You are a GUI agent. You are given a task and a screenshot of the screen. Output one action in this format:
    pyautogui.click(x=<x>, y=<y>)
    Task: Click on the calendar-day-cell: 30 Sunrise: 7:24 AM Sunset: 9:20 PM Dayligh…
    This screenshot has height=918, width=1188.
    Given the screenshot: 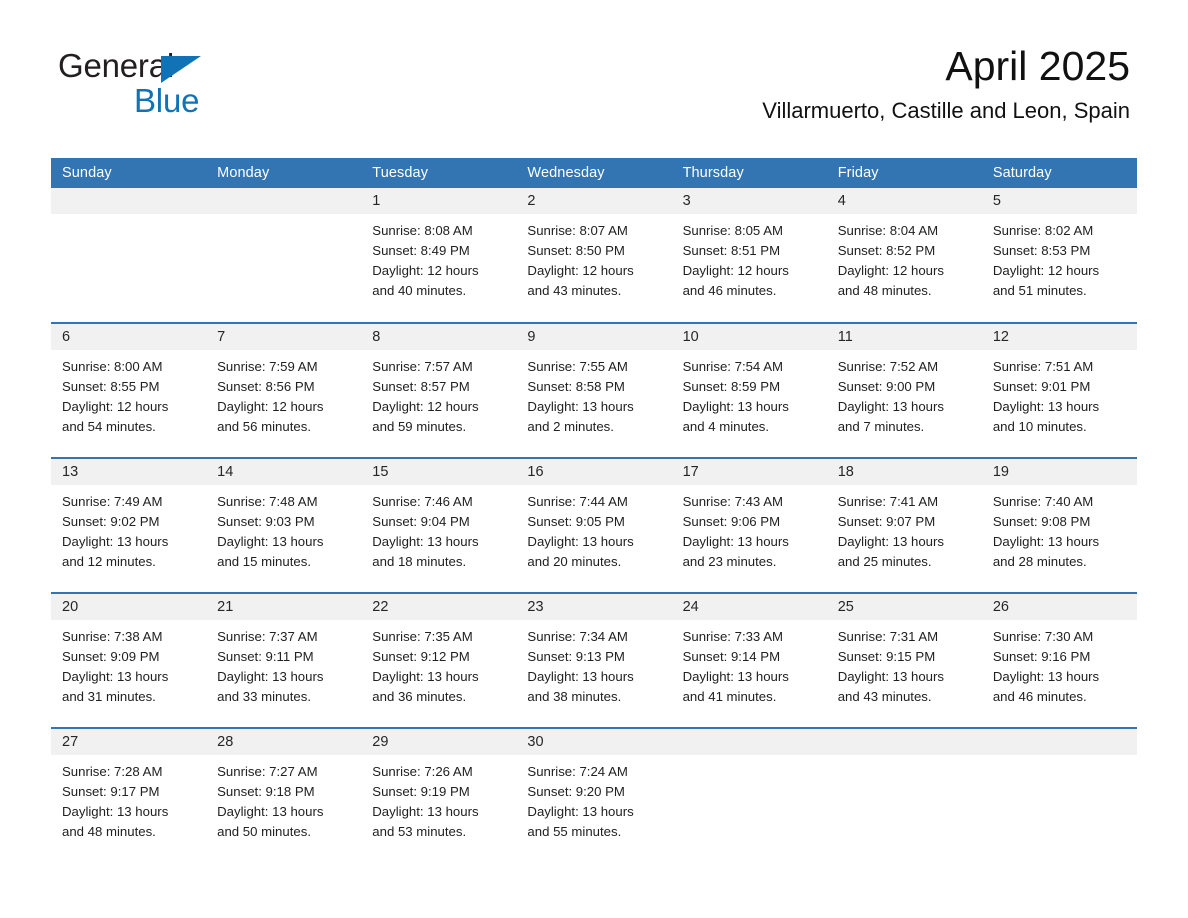 What is the action you would take?
    pyautogui.click(x=594, y=795)
    